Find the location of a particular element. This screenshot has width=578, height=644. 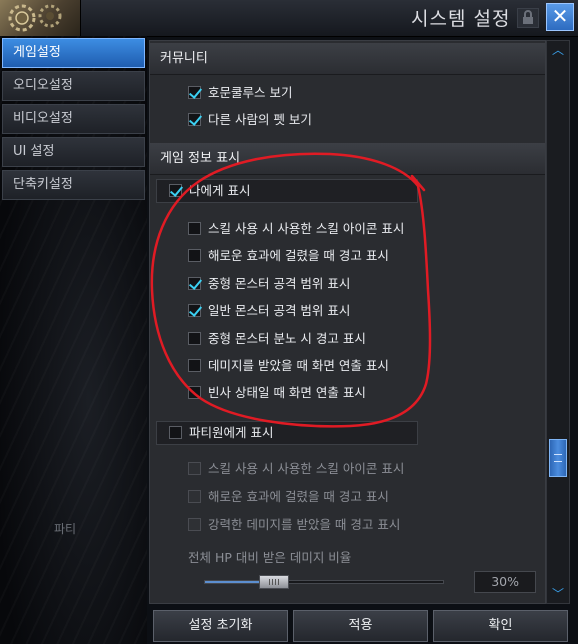

sidebar-item-video-settings: 비디오설정 is located at coordinates (73, 119).